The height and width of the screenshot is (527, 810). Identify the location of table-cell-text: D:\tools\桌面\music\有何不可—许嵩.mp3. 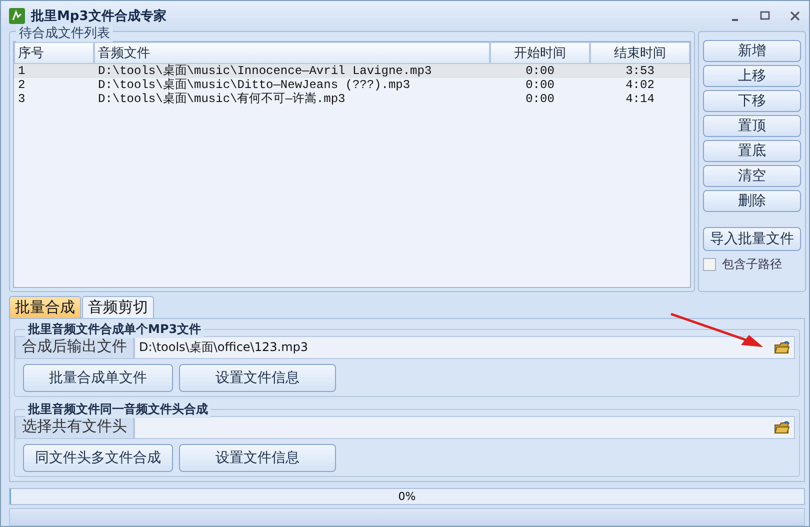
(221, 99).